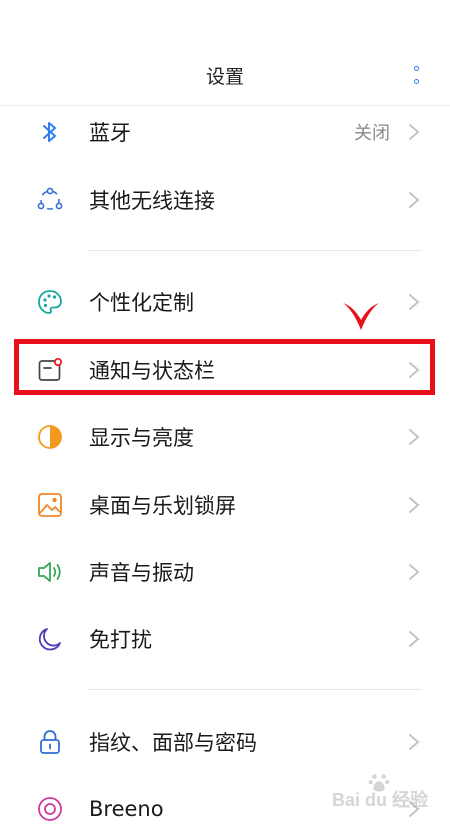 The image size is (450, 830). I want to click on baidu-watermark-logo: Bai du 经验, so click(388, 796).